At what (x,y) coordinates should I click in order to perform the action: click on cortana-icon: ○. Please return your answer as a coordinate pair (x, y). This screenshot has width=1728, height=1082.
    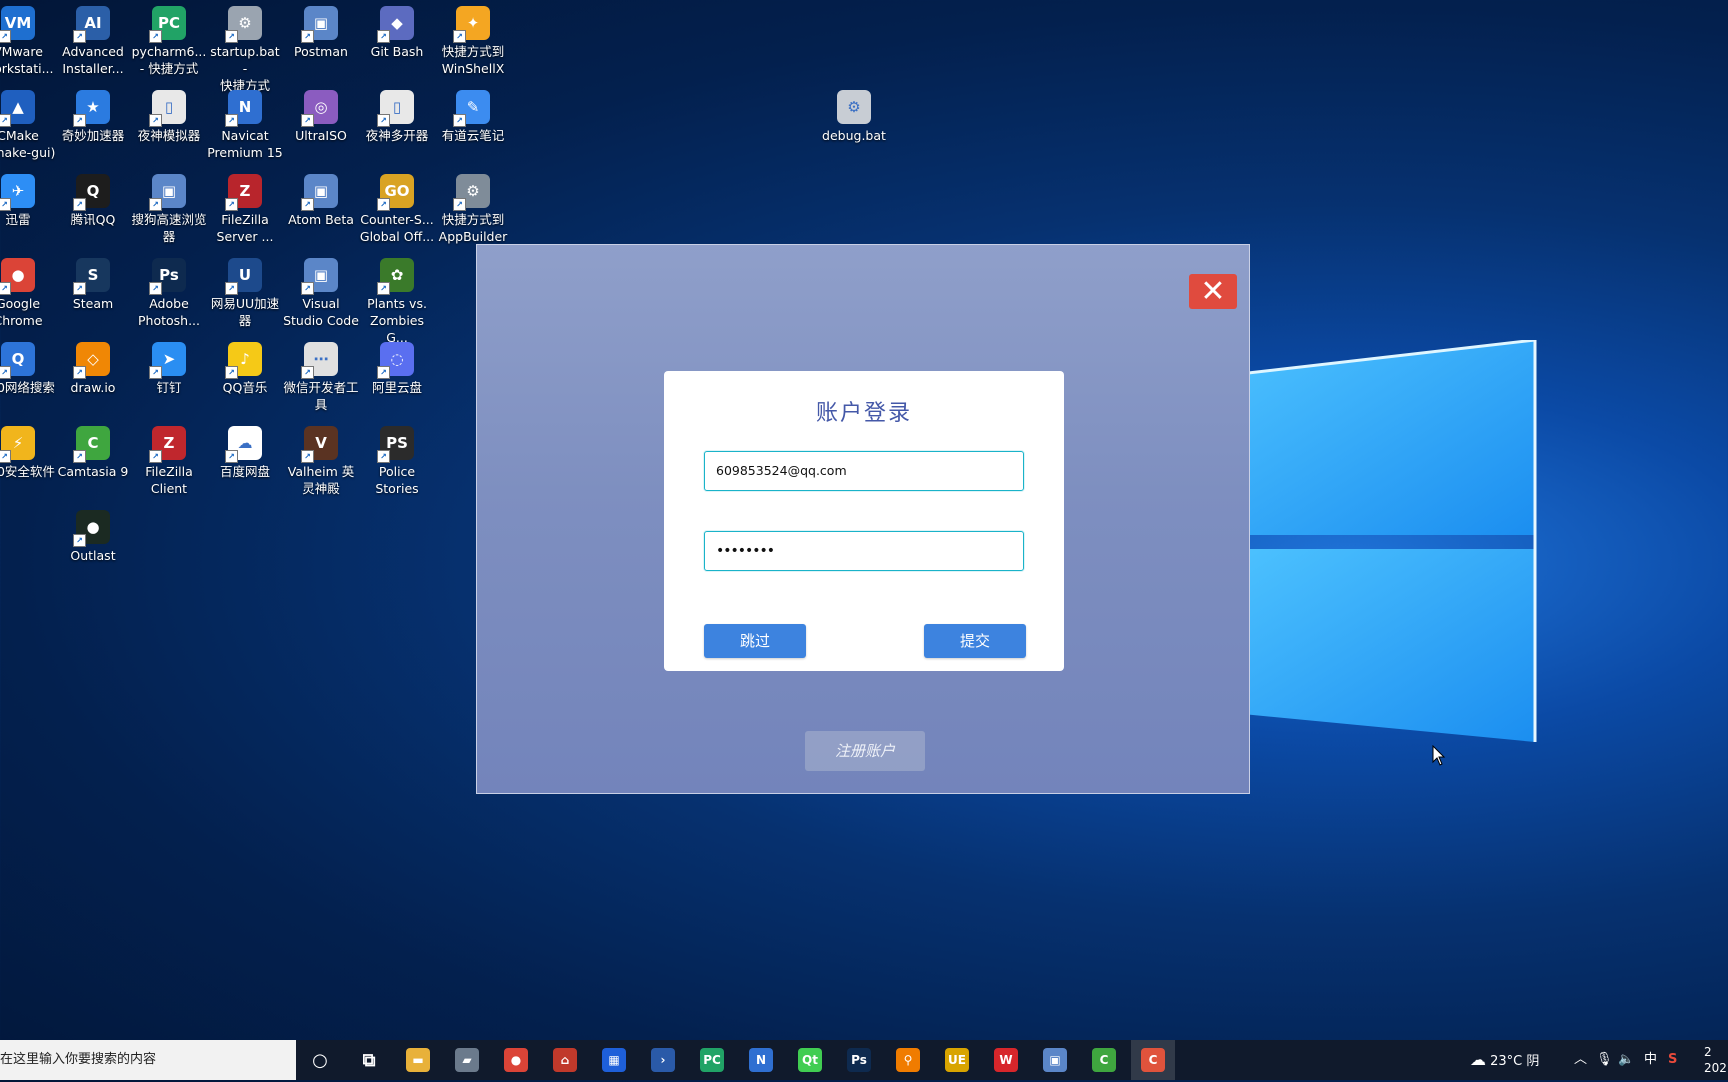
    Looking at the image, I should click on (320, 1060).